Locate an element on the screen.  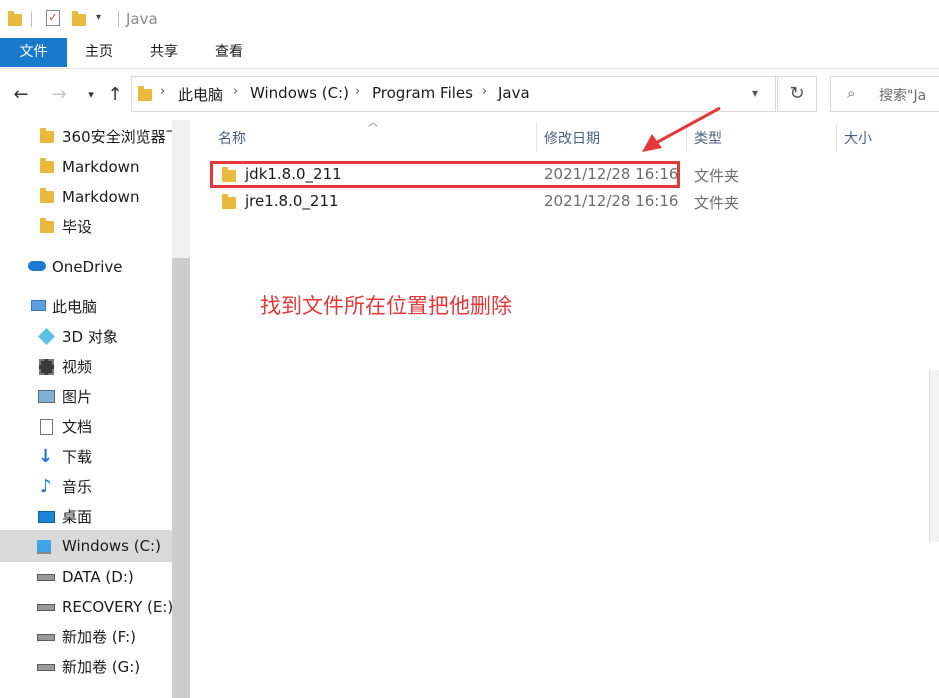
address-history-chevron-icon: ▾ is located at coordinates (755, 93).